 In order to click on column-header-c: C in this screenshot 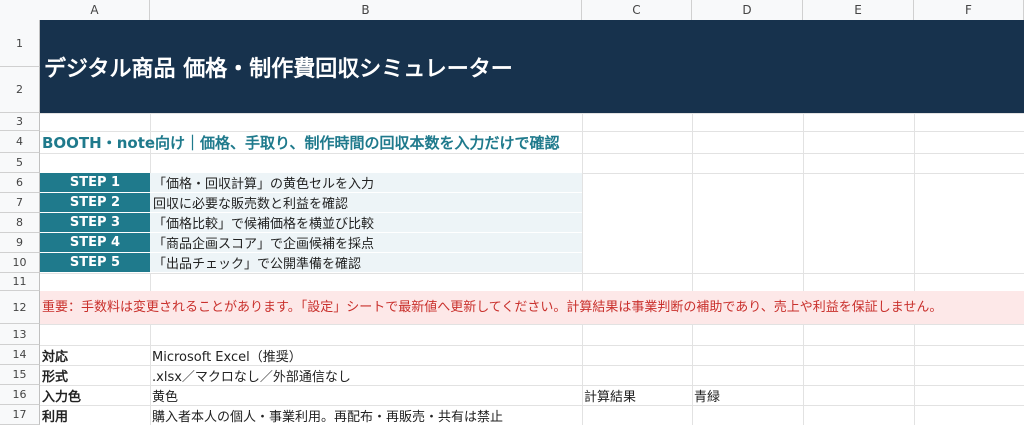, I will do `click(637, 10)`.